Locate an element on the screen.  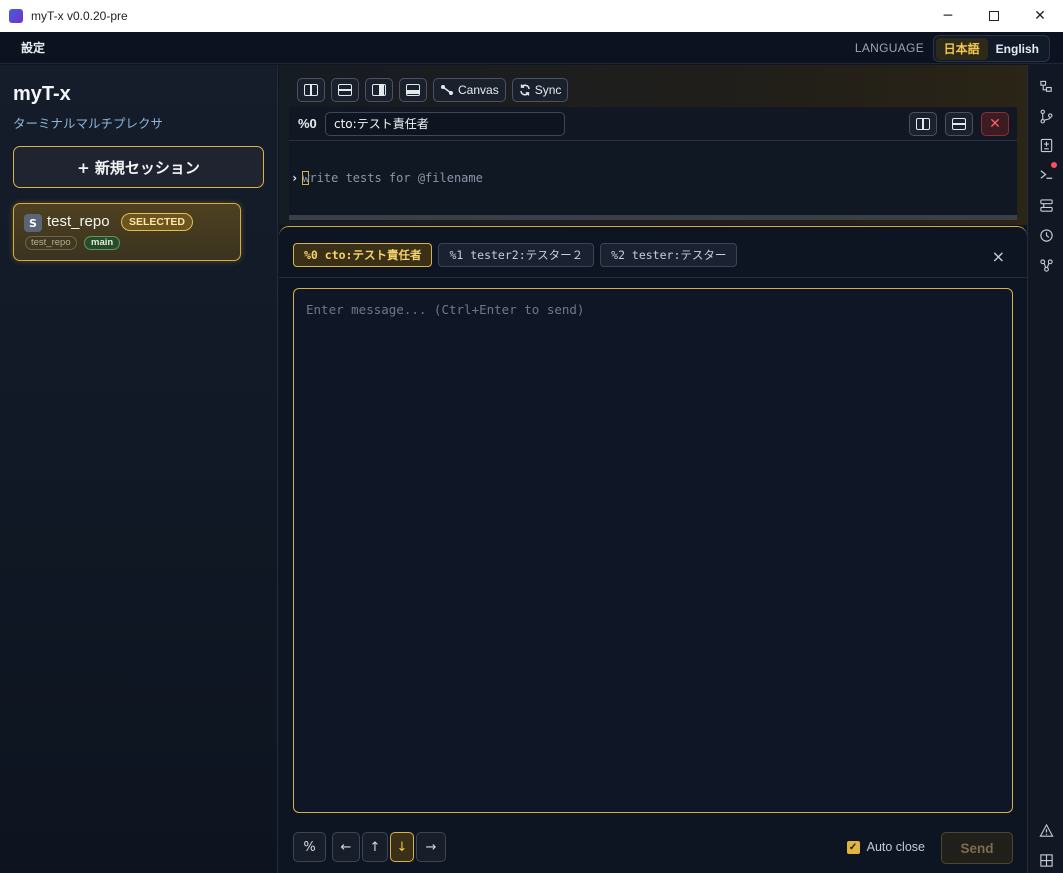
branch-tag: main is located at coordinates (102, 243).